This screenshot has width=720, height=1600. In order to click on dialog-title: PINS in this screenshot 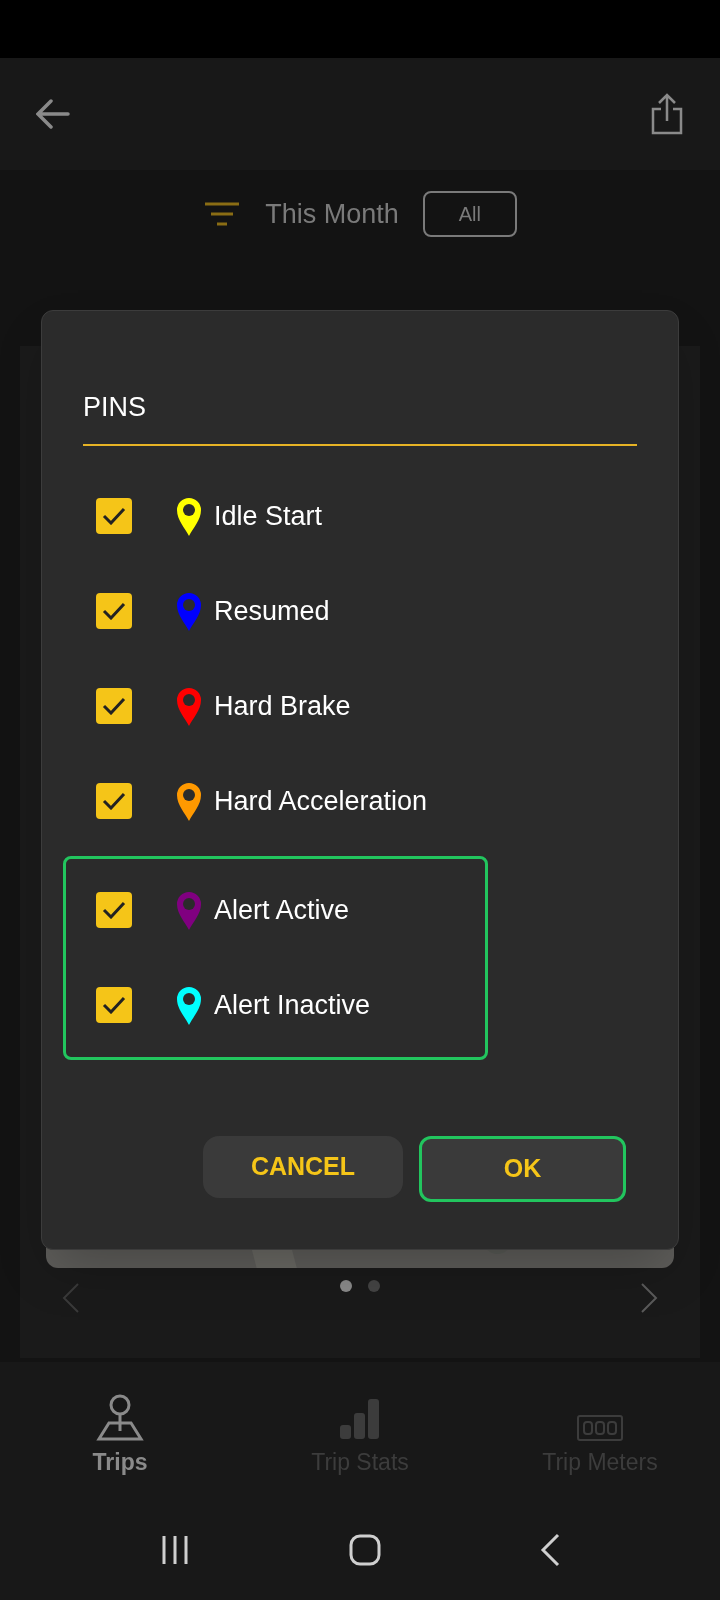, I will do `click(115, 407)`.